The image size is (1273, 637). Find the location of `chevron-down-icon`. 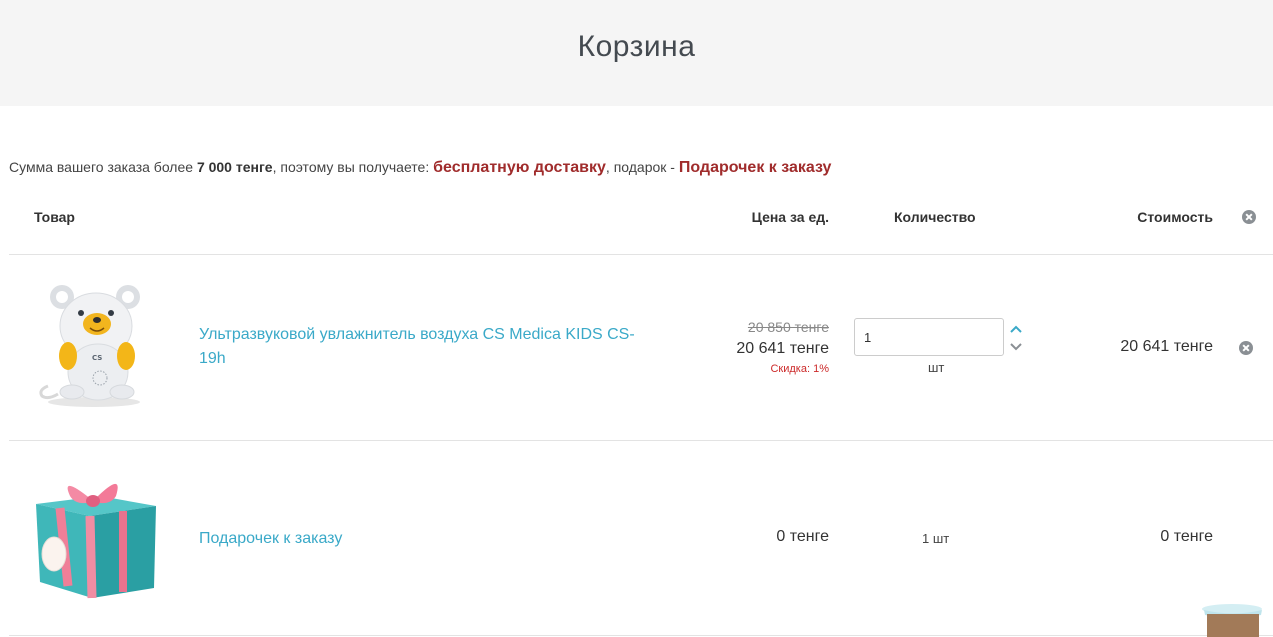

chevron-down-icon is located at coordinates (1016, 347).